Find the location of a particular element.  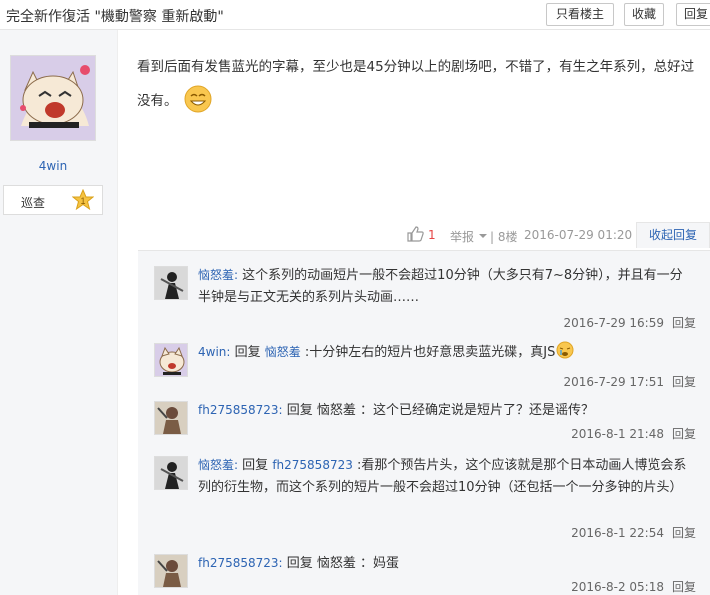

crying-emoji-icon is located at coordinates (565, 350).